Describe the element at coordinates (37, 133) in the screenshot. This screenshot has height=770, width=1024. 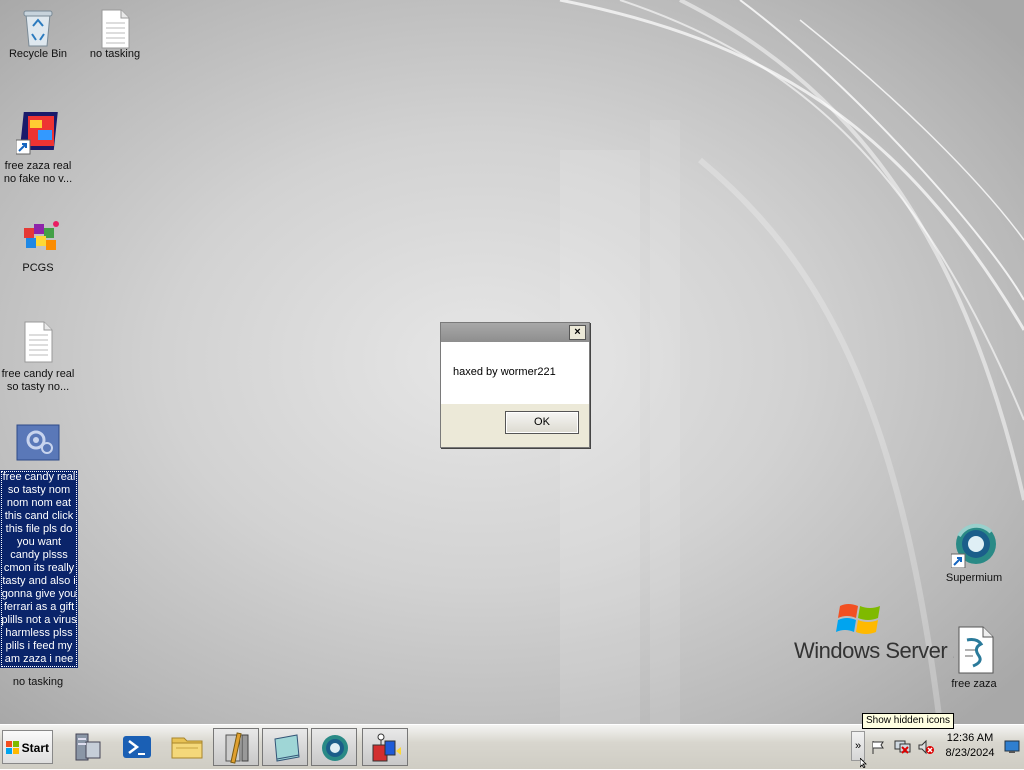
I see `app-shortcut-icon` at that location.